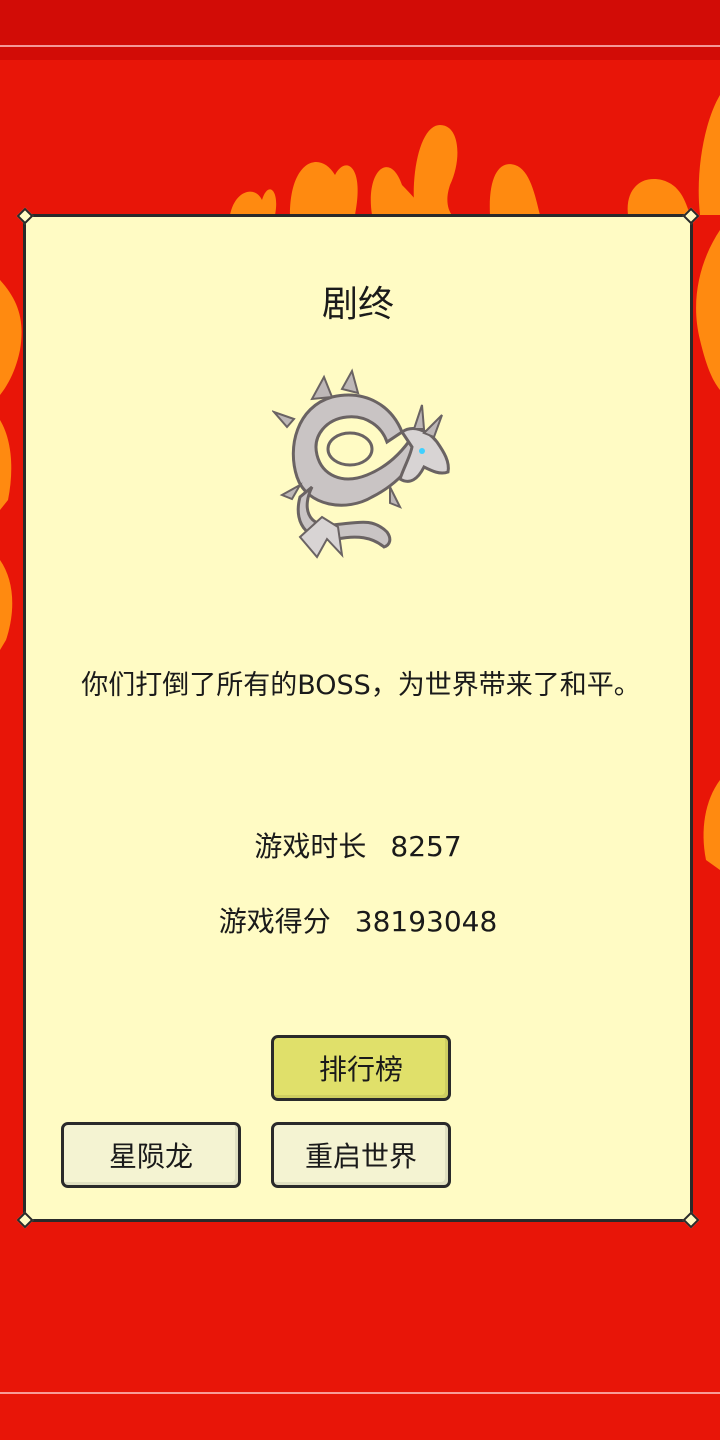  What do you see at coordinates (361, 1155) in the screenshot?
I see `restart-world-button: 重启世界` at bounding box center [361, 1155].